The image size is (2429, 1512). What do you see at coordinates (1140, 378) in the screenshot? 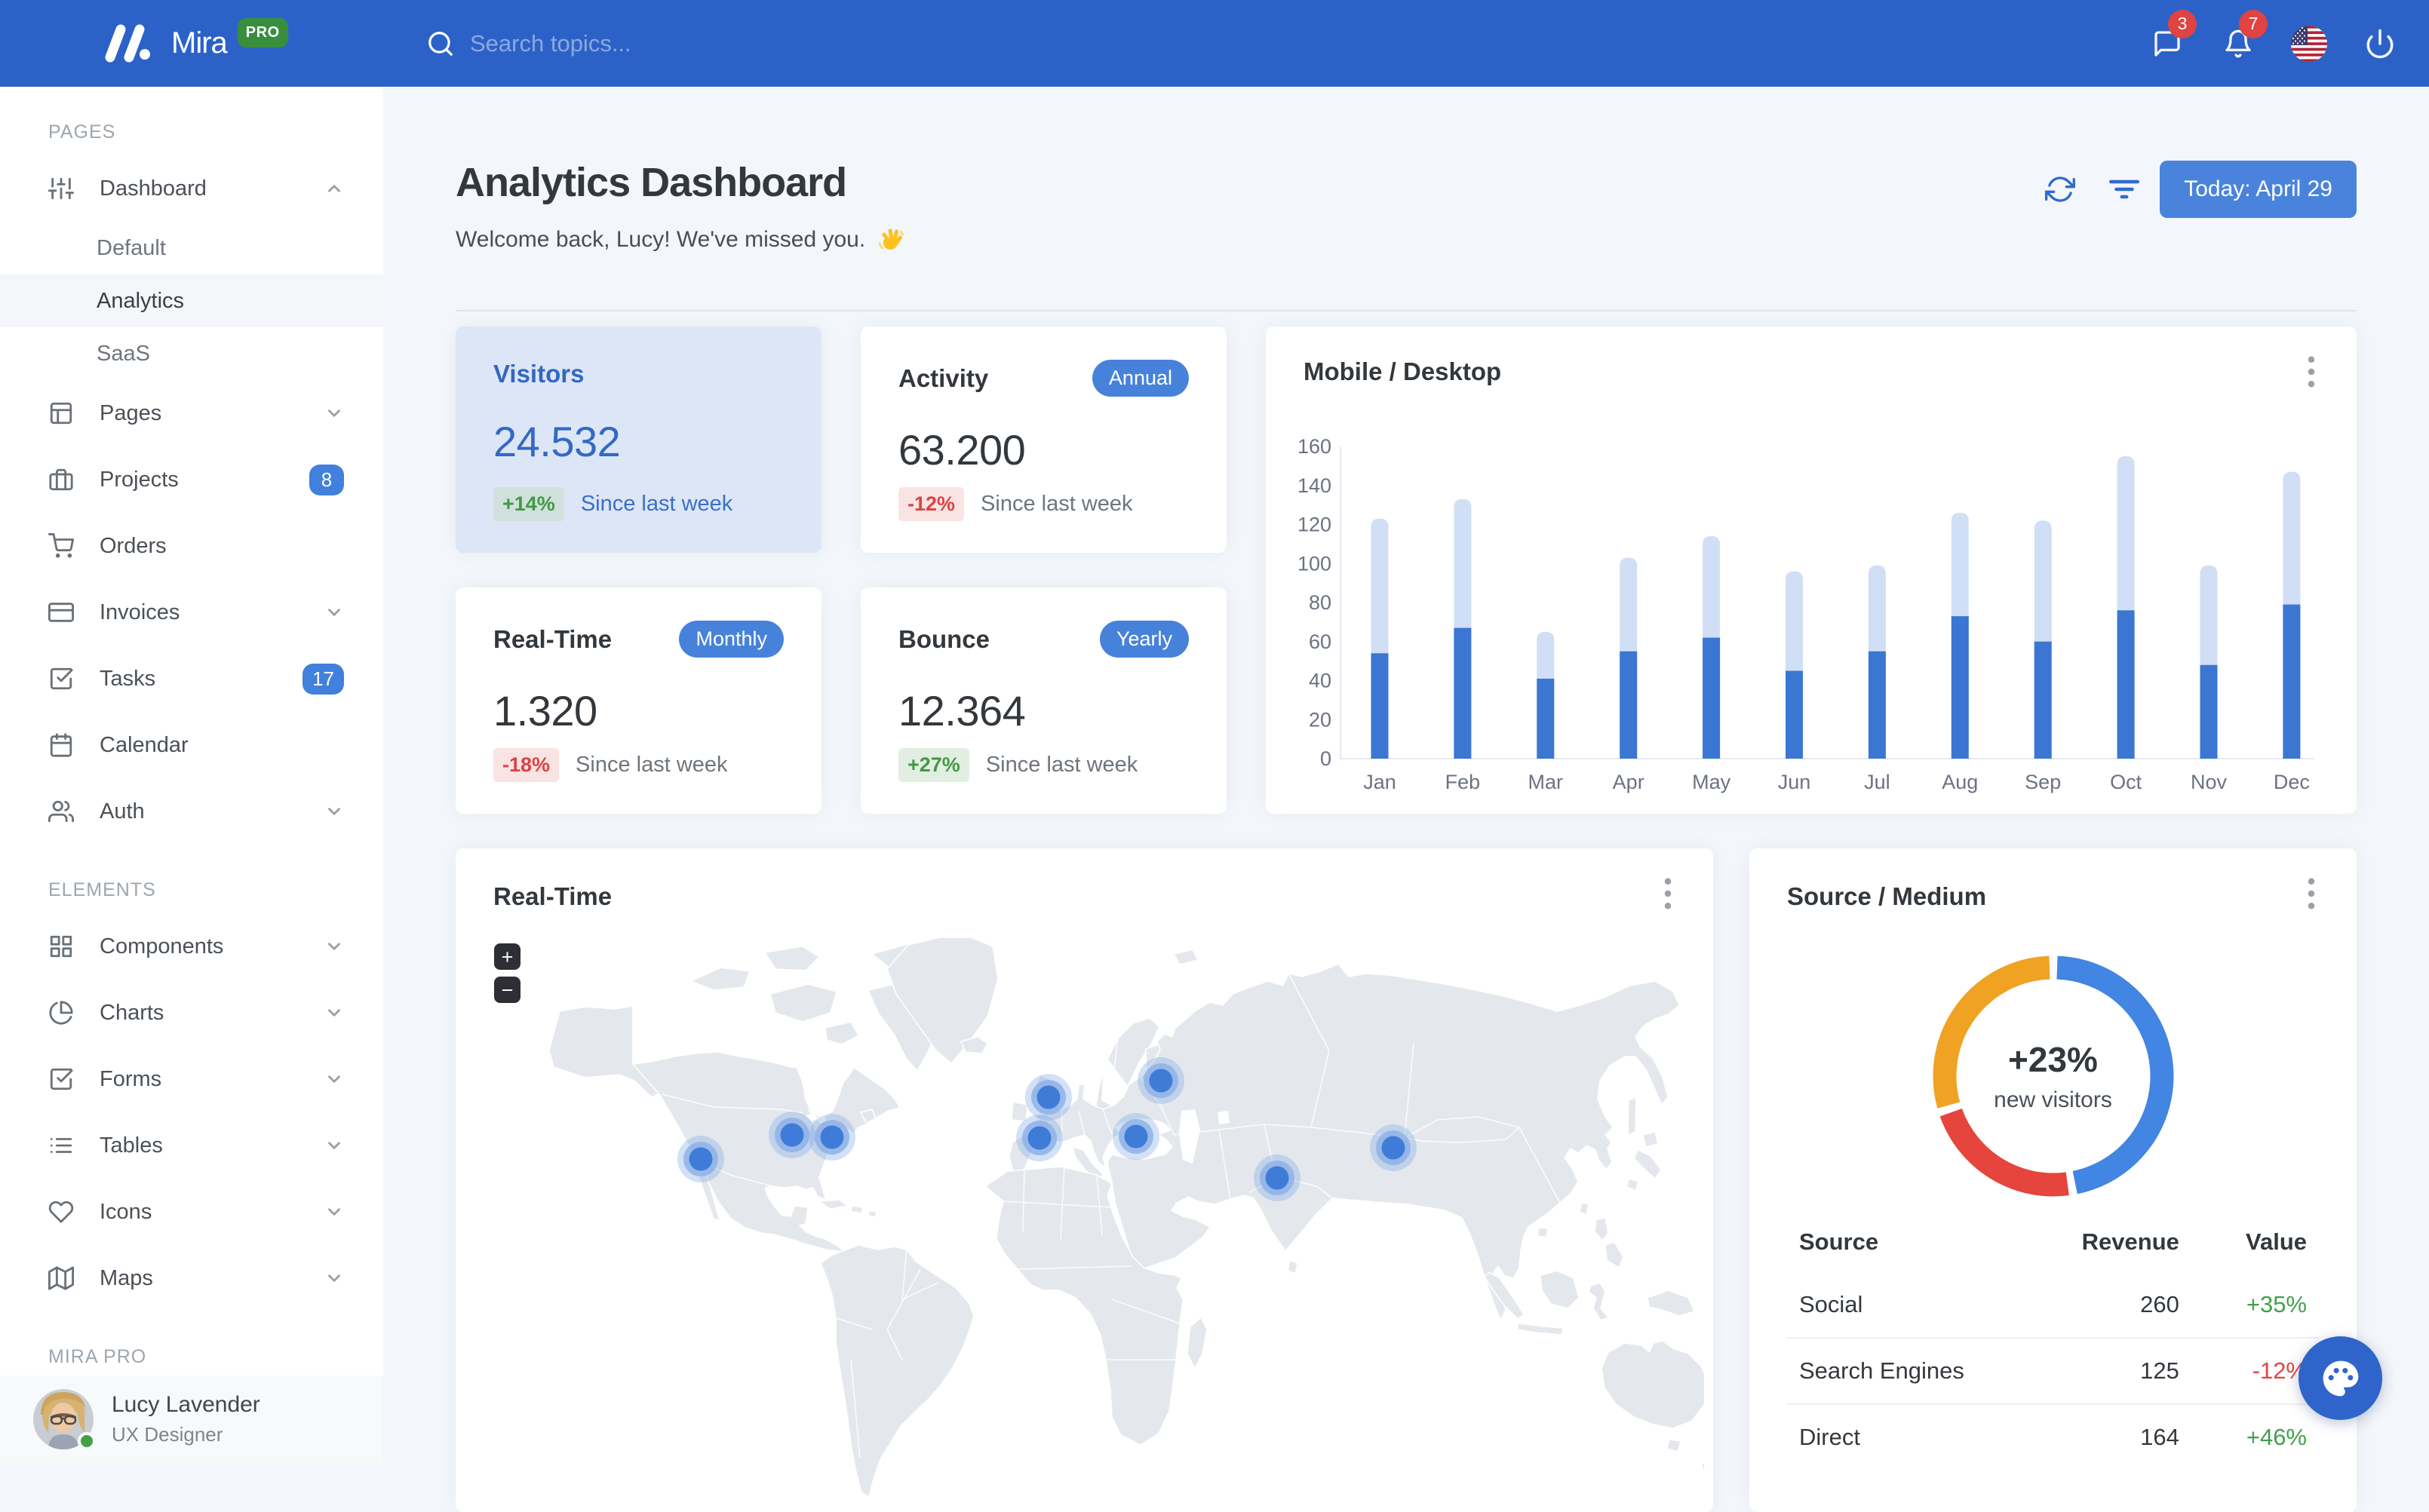
I see `period-pill: Annual` at bounding box center [1140, 378].